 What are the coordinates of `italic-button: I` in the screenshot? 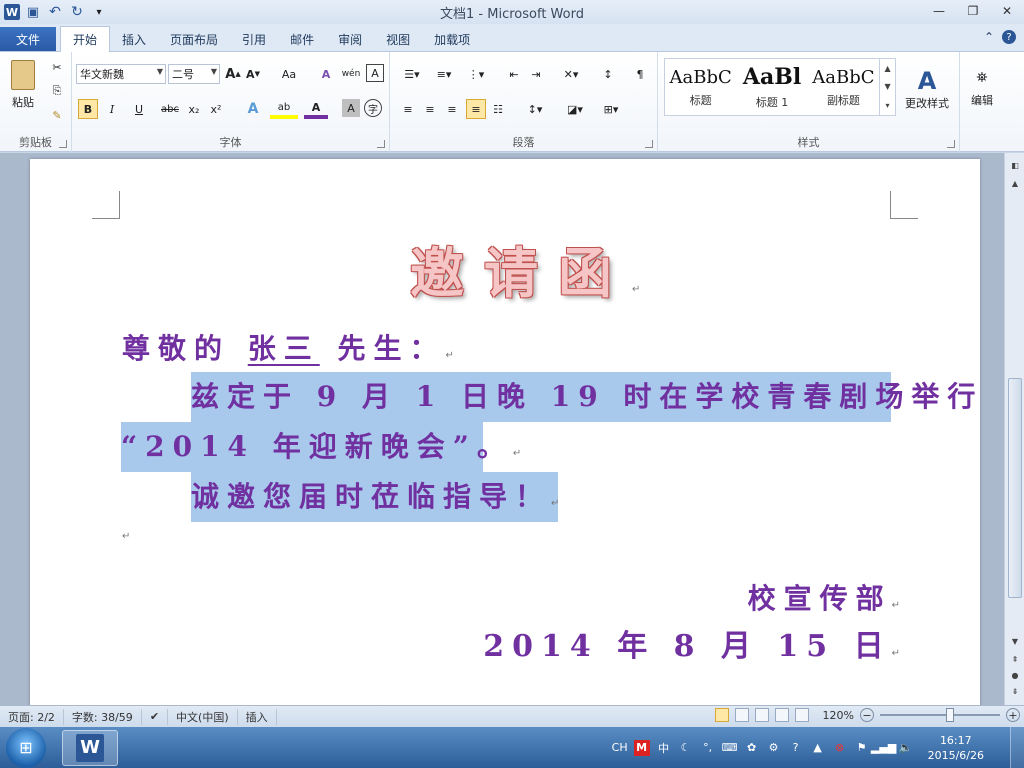 It's located at (112, 109).